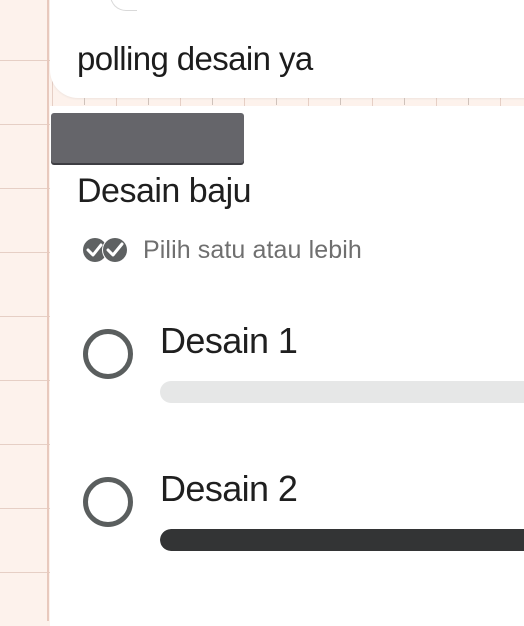  I want to click on poll-hint: Pilih satu atau lebih, so click(252, 250).